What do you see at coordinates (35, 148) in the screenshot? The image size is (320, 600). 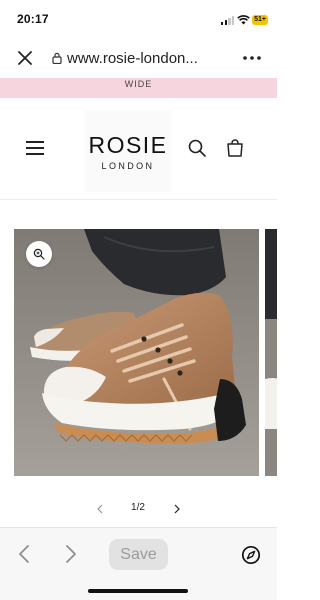 I see `hamburger-icon` at bounding box center [35, 148].